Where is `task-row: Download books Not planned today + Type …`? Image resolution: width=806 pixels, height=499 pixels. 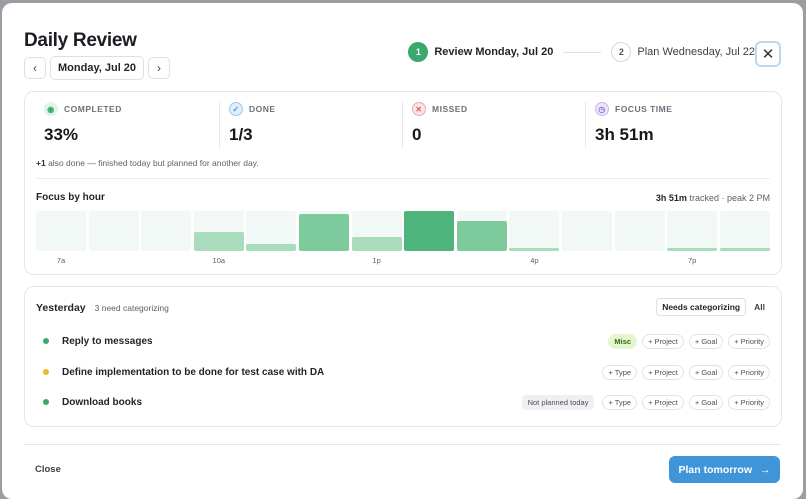
task-row: Download books Not planned today + Type … is located at coordinates (403, 402).